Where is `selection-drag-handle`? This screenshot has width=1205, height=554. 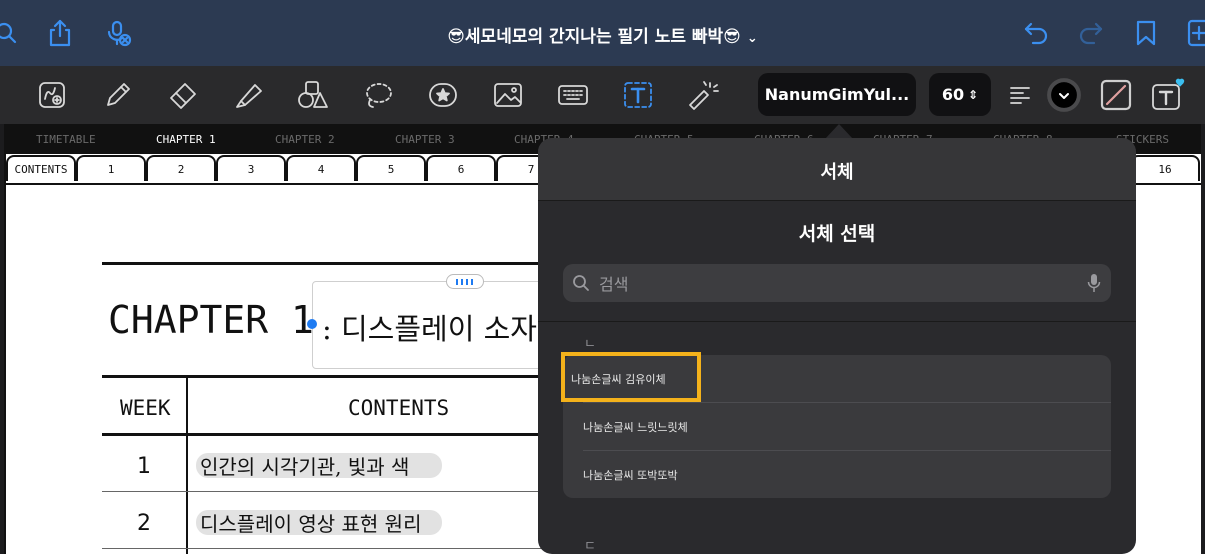
selection-drag-handle is located at coordinates (465, 281).